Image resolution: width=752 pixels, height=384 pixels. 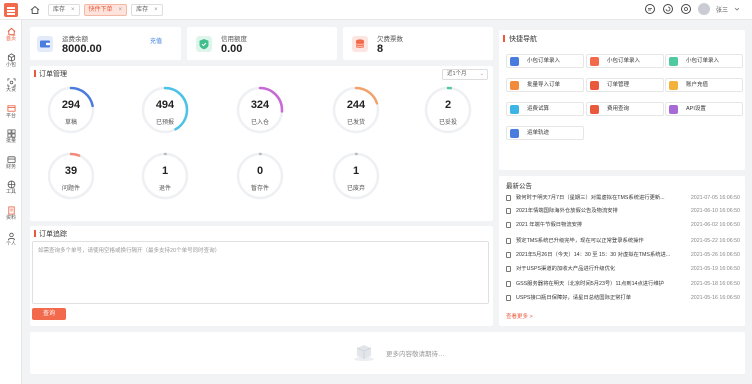 What do you see at coordinates (594, 85) in the screenshot?
I see `list-icon` at bounding box center [594, 85].